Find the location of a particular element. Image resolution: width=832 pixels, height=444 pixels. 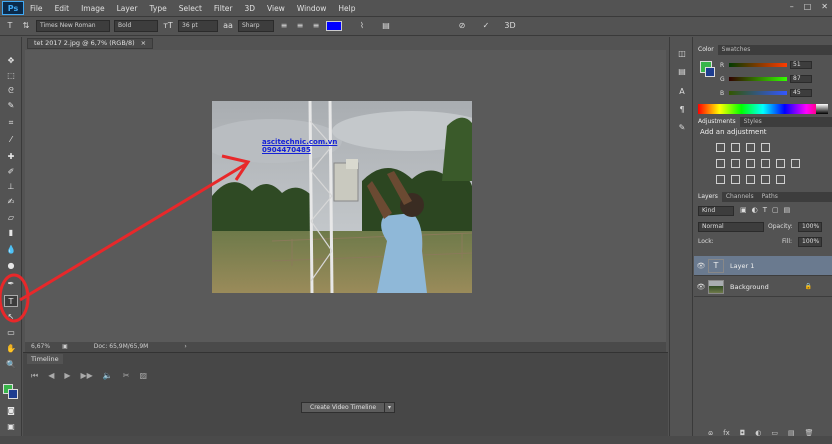

text-color-swatch is located at coordinates (334, 26).